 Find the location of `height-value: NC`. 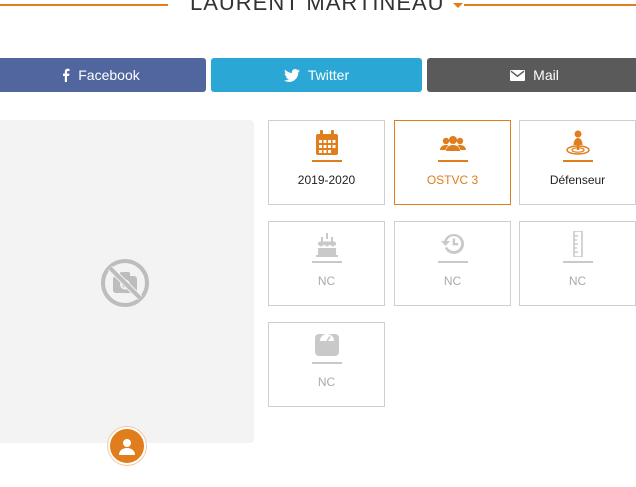

height-value: NC is located at coordinates (577, 281).